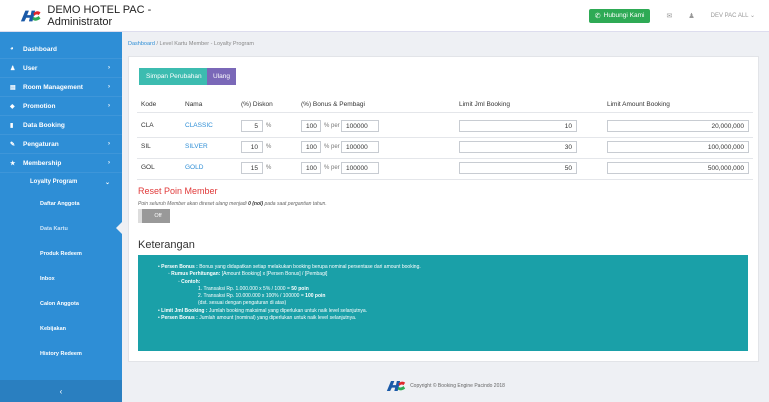 The width and height of the screenshot is (769, 402). Describe the element at coordinates (61, 353) in the screenshot. I see `sidebar-subitem-history-redeem: History Redeem` at that location.